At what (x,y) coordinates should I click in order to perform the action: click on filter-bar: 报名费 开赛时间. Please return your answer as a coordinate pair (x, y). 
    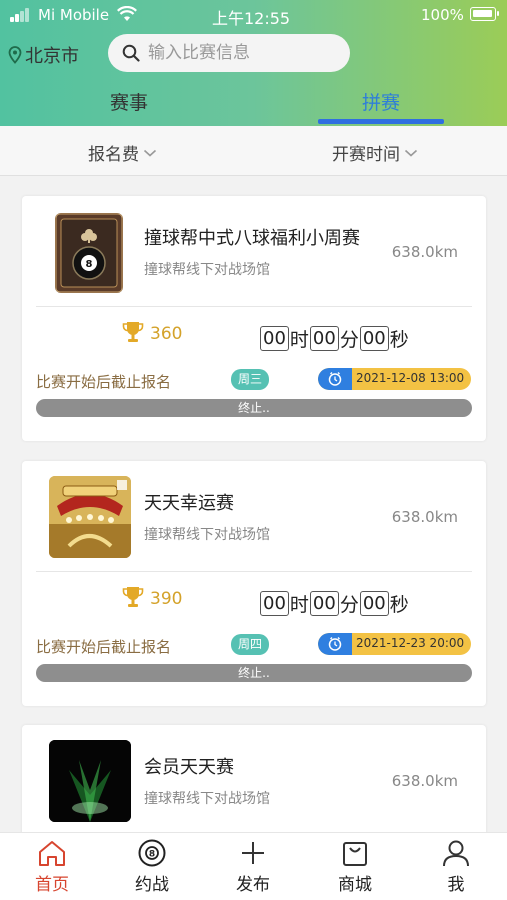
    Looking at the image, I should click on (253, 151).